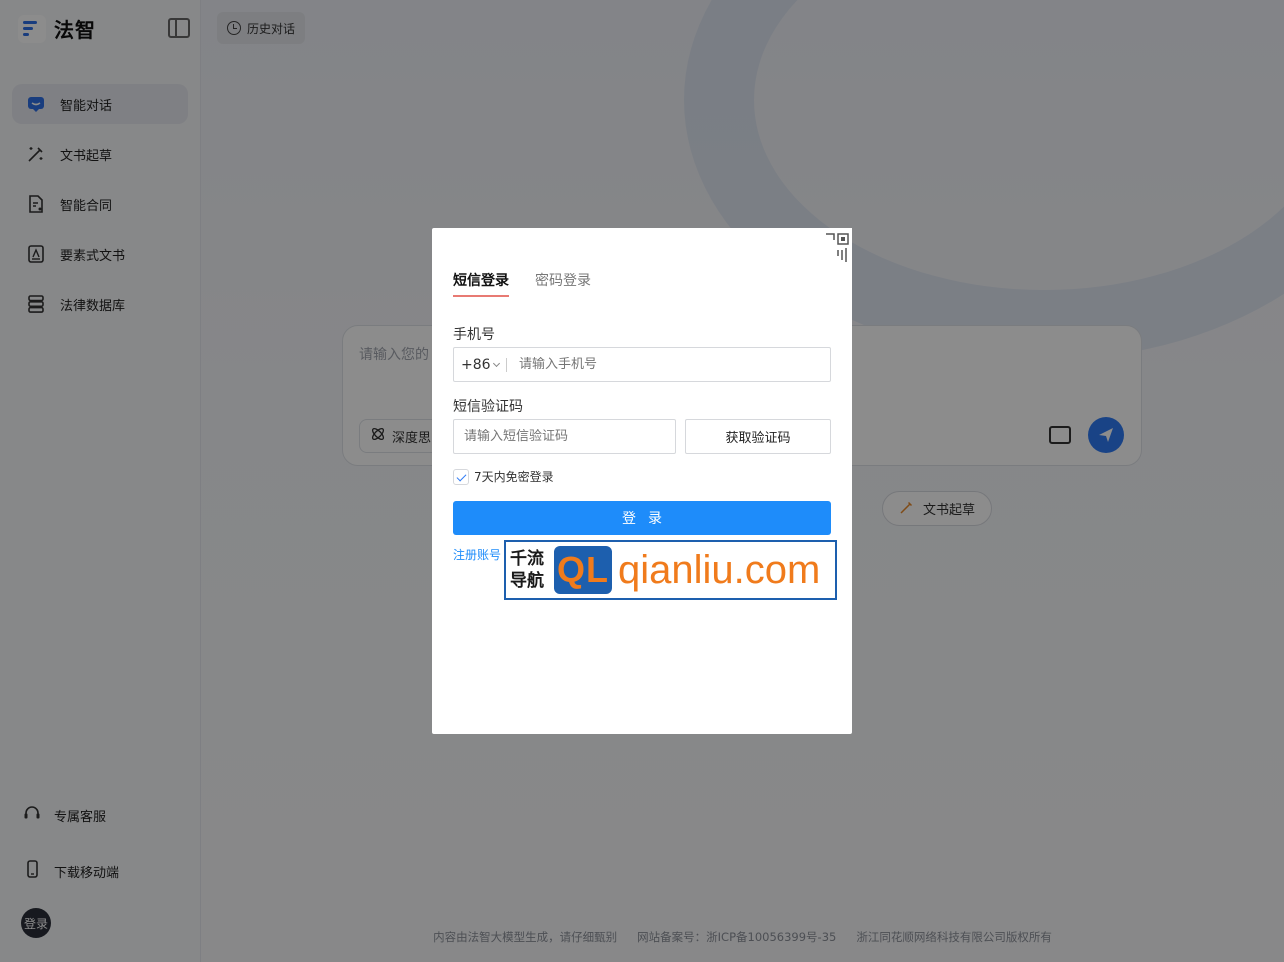  I want to click on watermark-url: qianliu.com, so click(719, 569).